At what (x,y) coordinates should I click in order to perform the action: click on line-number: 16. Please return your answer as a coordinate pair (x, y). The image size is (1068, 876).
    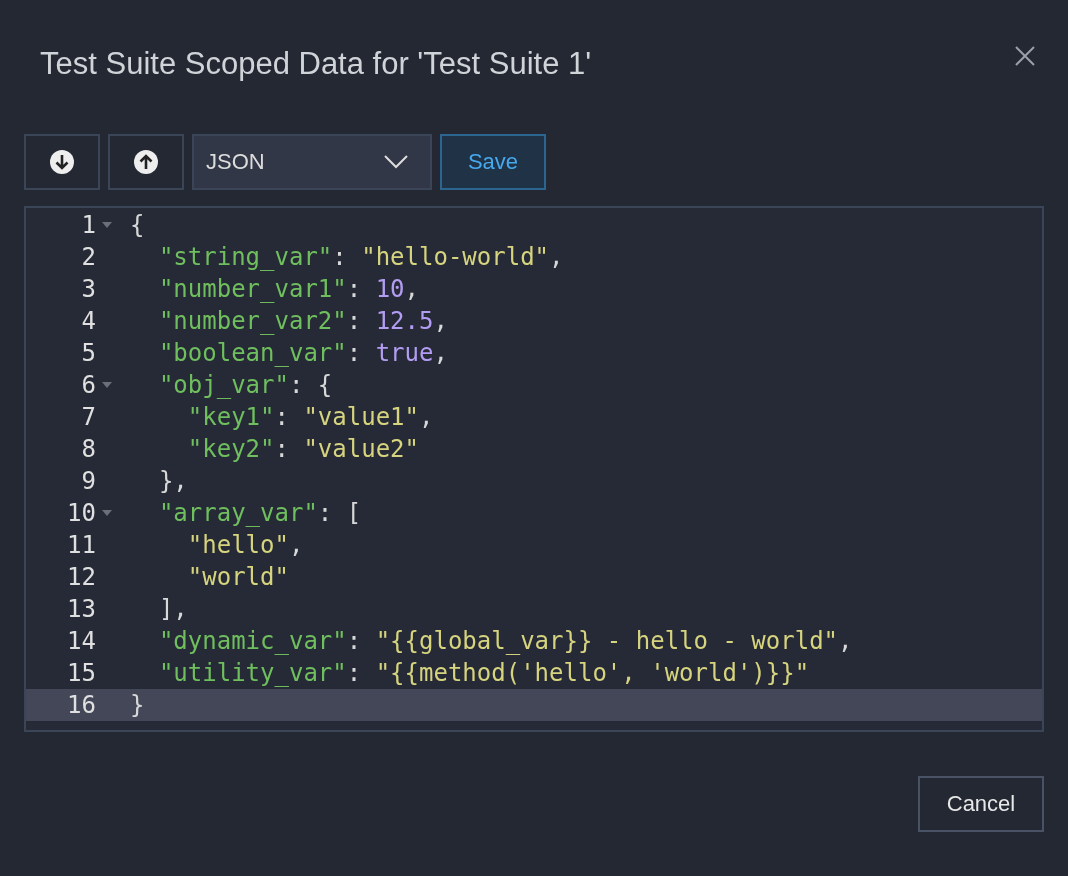
    Looking at the image, I should click on (81, 705).